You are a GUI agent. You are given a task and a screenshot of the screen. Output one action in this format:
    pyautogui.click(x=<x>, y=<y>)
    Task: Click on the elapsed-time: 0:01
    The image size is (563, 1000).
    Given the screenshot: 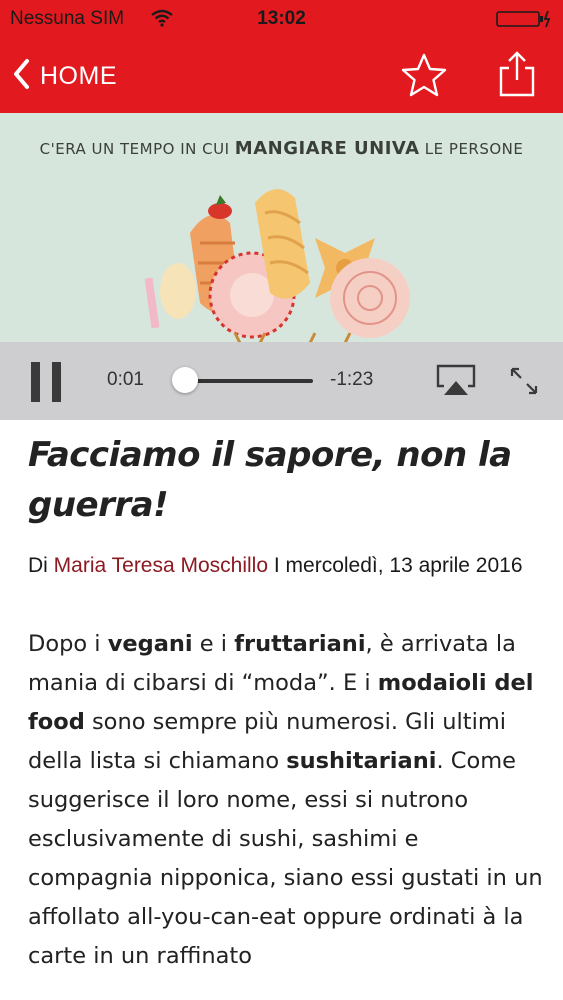 What is the action you would take?
    pyautogui.click(x=125, y=379)
    